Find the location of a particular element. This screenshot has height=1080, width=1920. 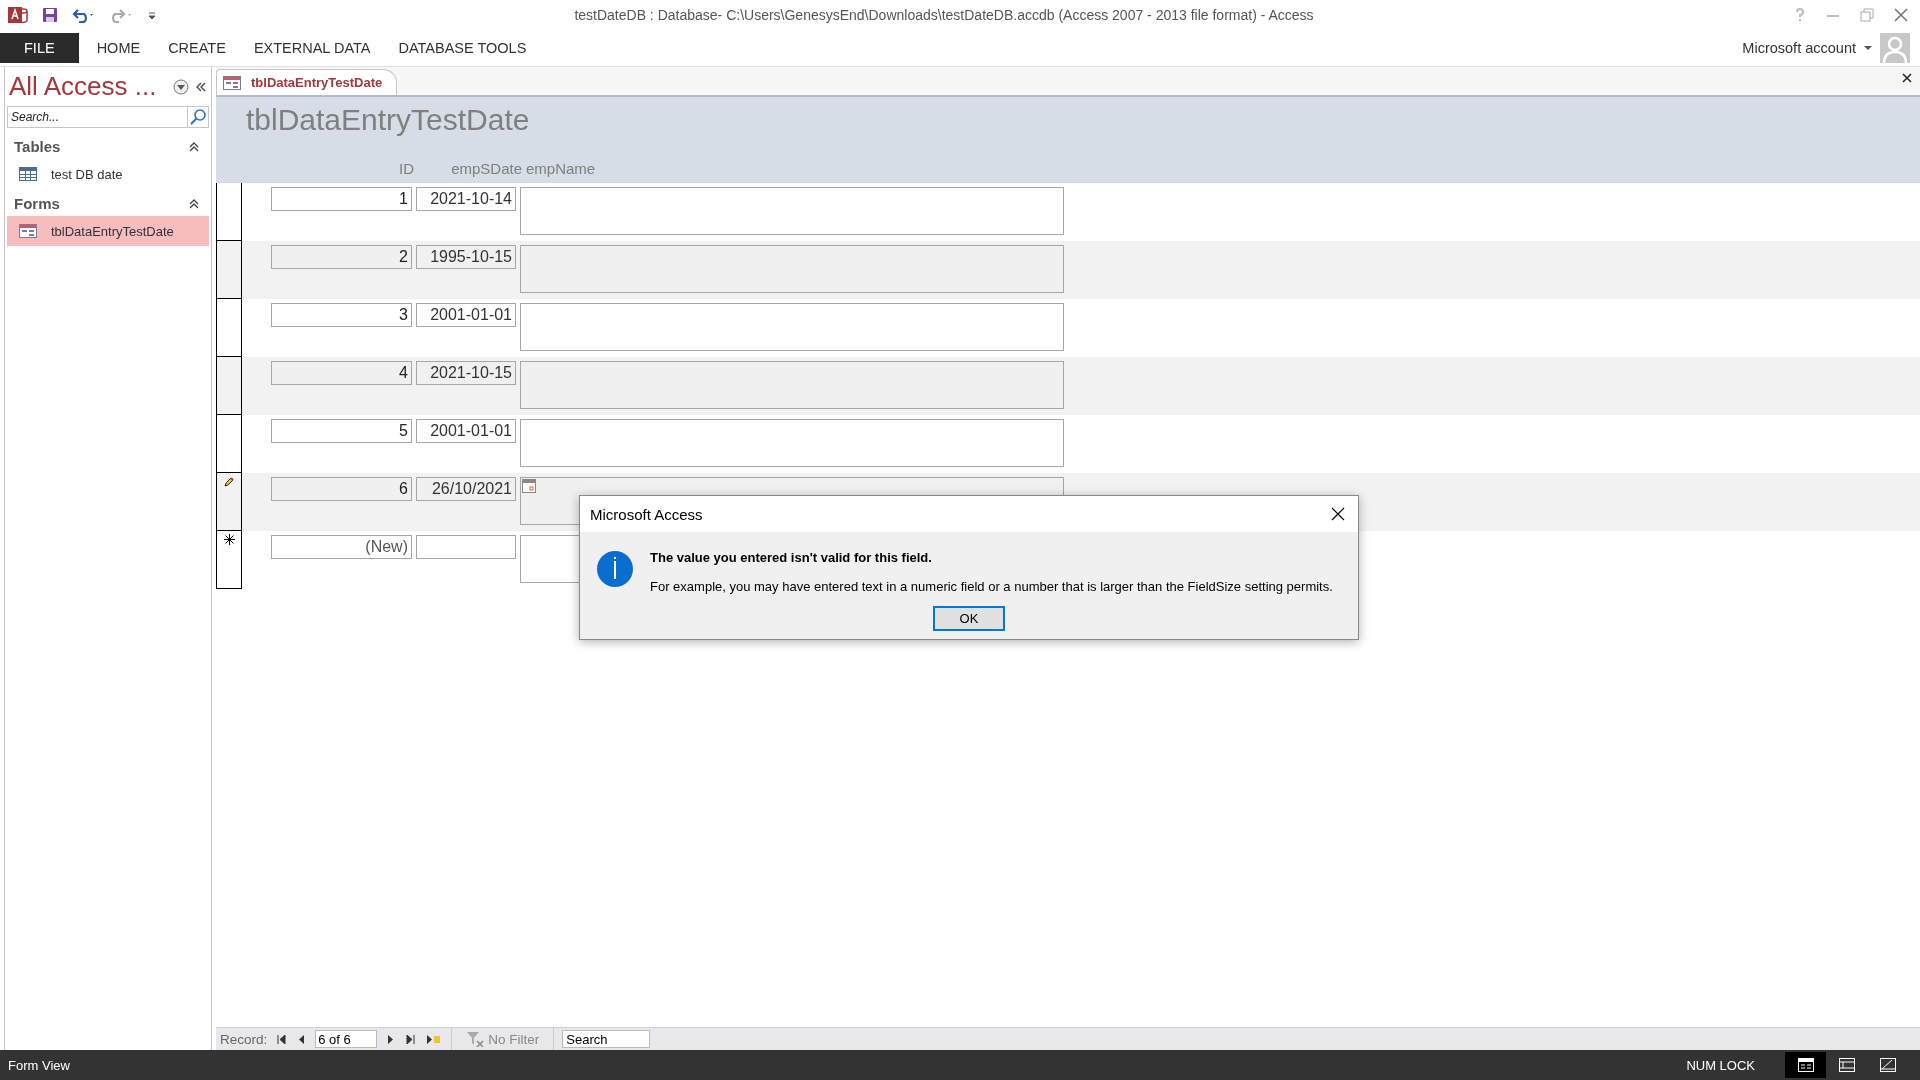

new-record-icon is located at coordinates (229, 539).